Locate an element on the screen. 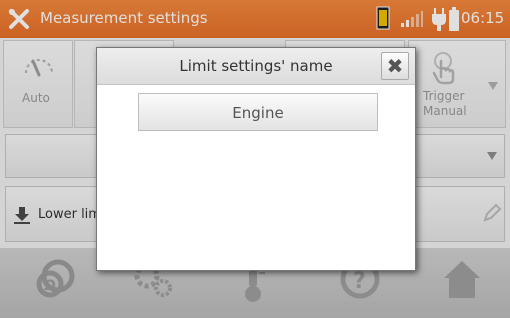  limit-name-field: Engine is located at coordinates (258, 112).